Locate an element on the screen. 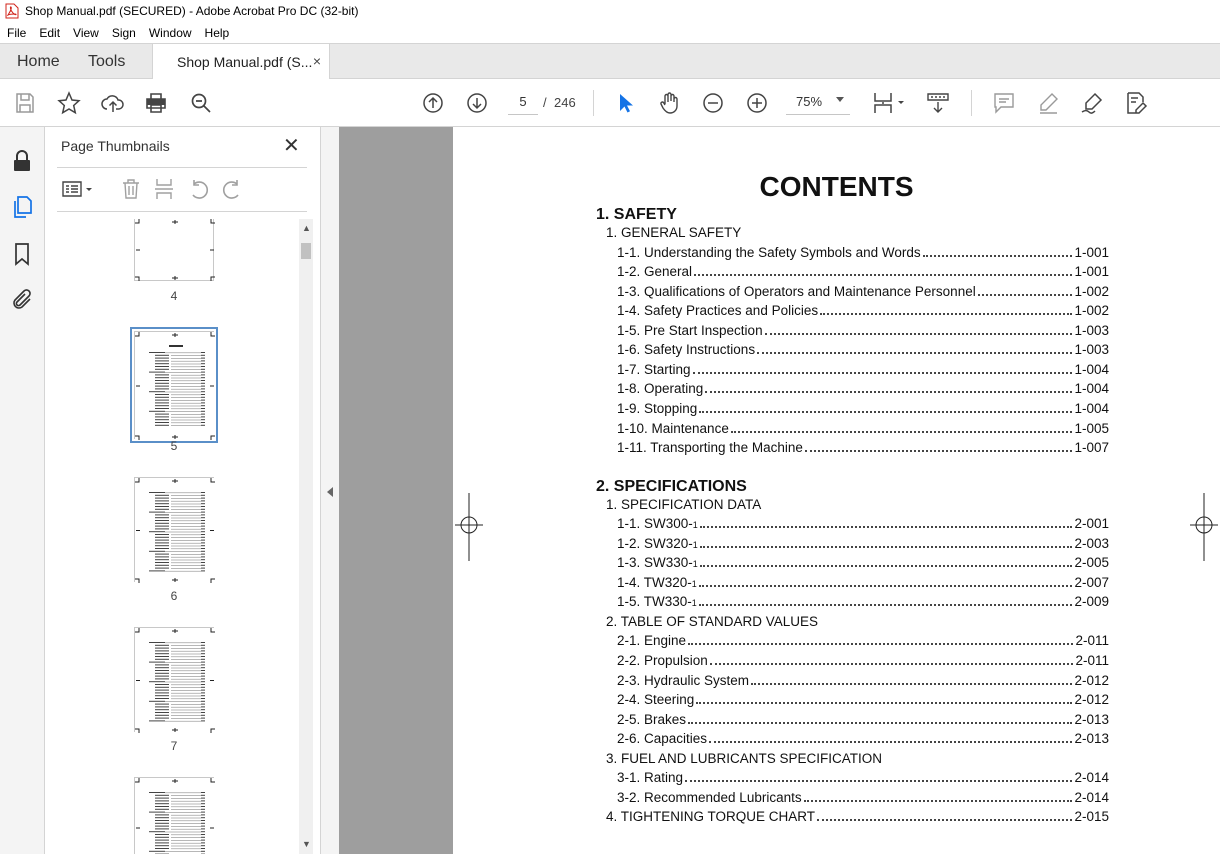 This screenshot has height=854, width=1220. toc-entry-label: 1-4. Safety Practices and Policies is located at coordinates (718, 311).